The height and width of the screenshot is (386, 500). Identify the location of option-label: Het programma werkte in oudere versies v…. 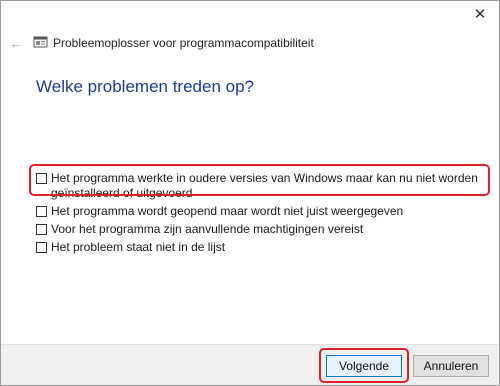
(264, 185).